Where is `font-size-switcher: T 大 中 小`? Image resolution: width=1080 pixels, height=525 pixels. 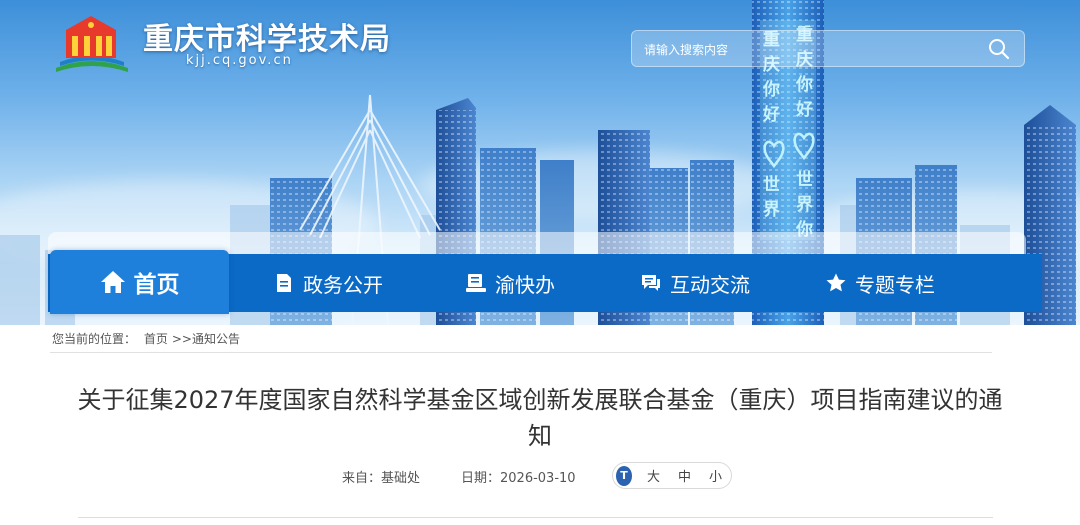 font-size-switcher: T 大 中 小 is located at coordinates (672, 475).